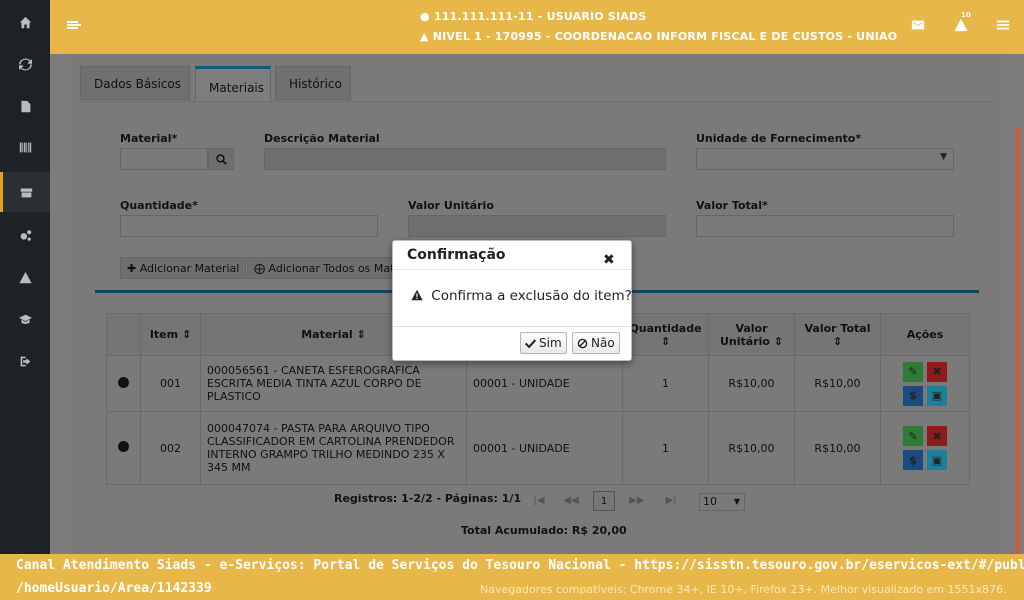  What do you see at coordinates (604, 501) in the screenshot?
I see `page-number-button: 1` at bounding box center [604, 501].